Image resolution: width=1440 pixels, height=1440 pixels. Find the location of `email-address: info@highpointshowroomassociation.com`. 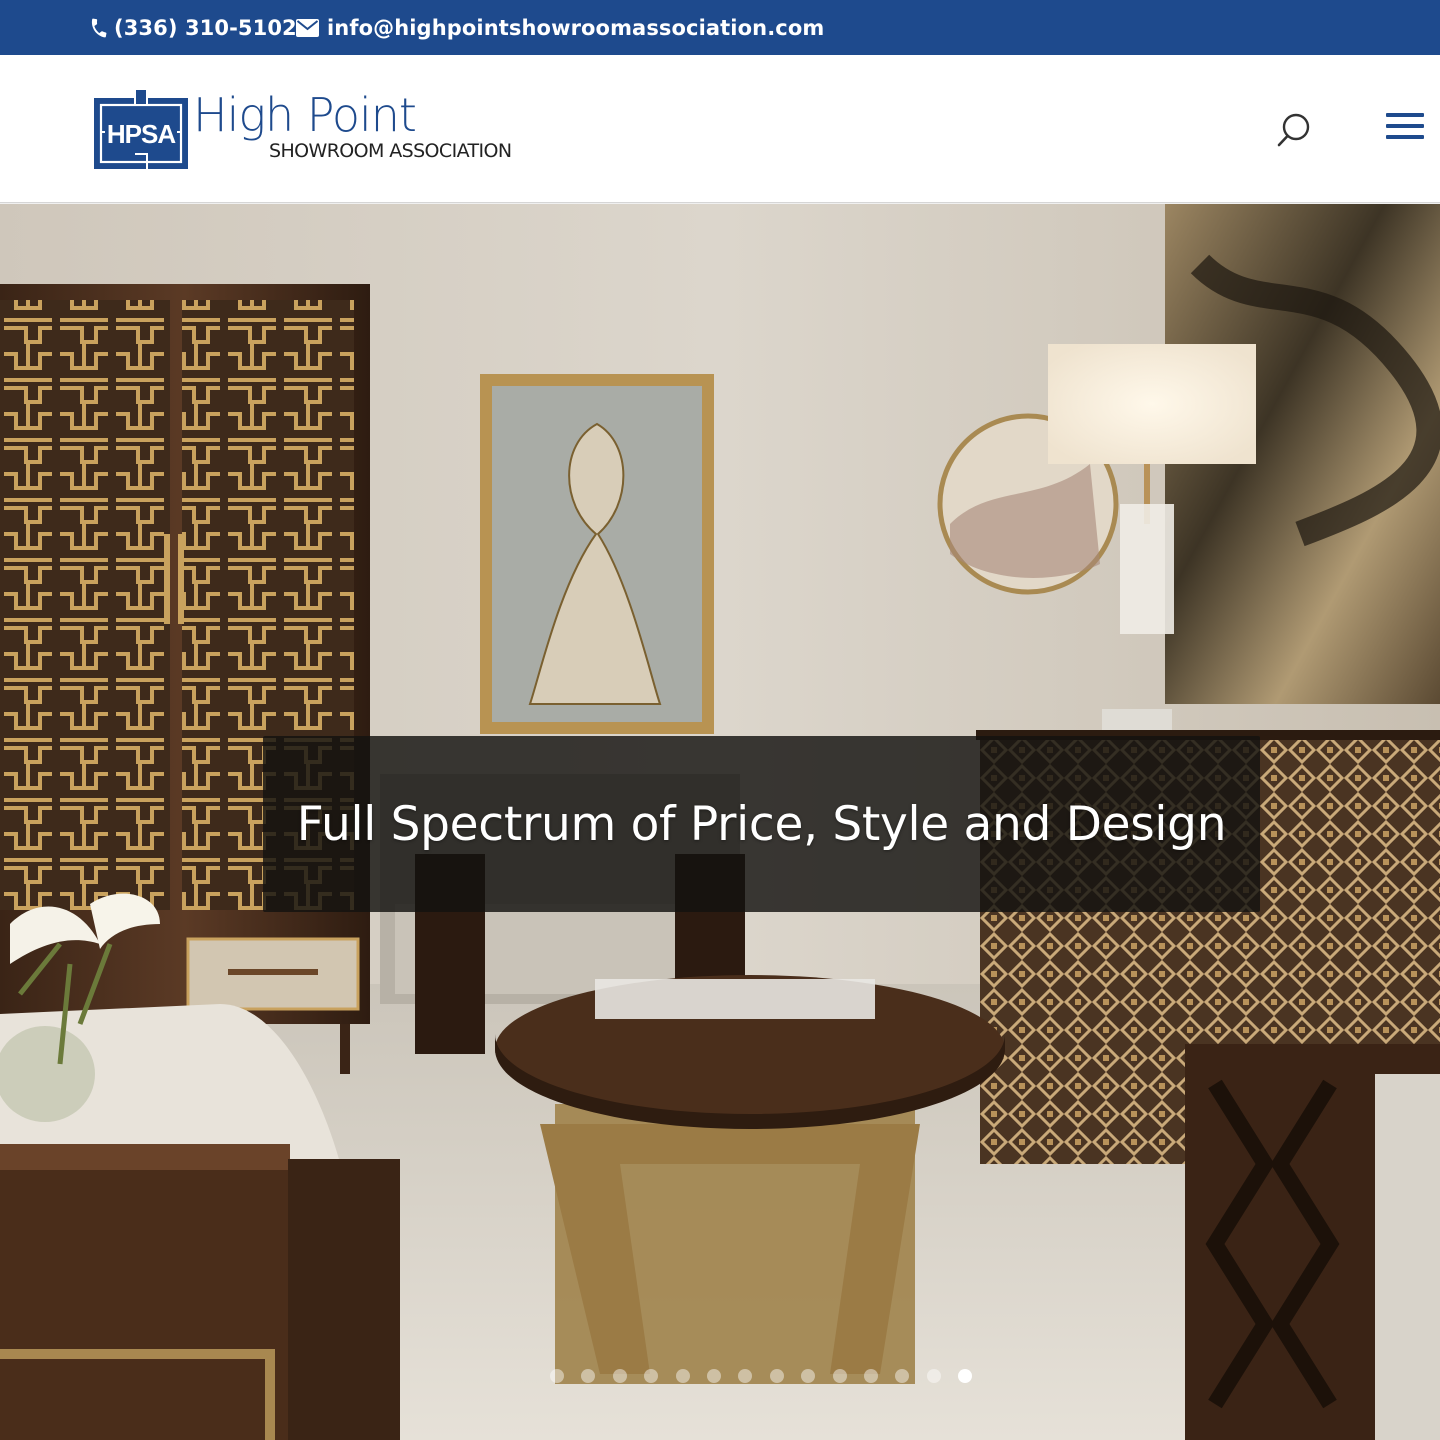

email-address: info@highpointshowroomassociation.com is located at coordinates (576, 27).